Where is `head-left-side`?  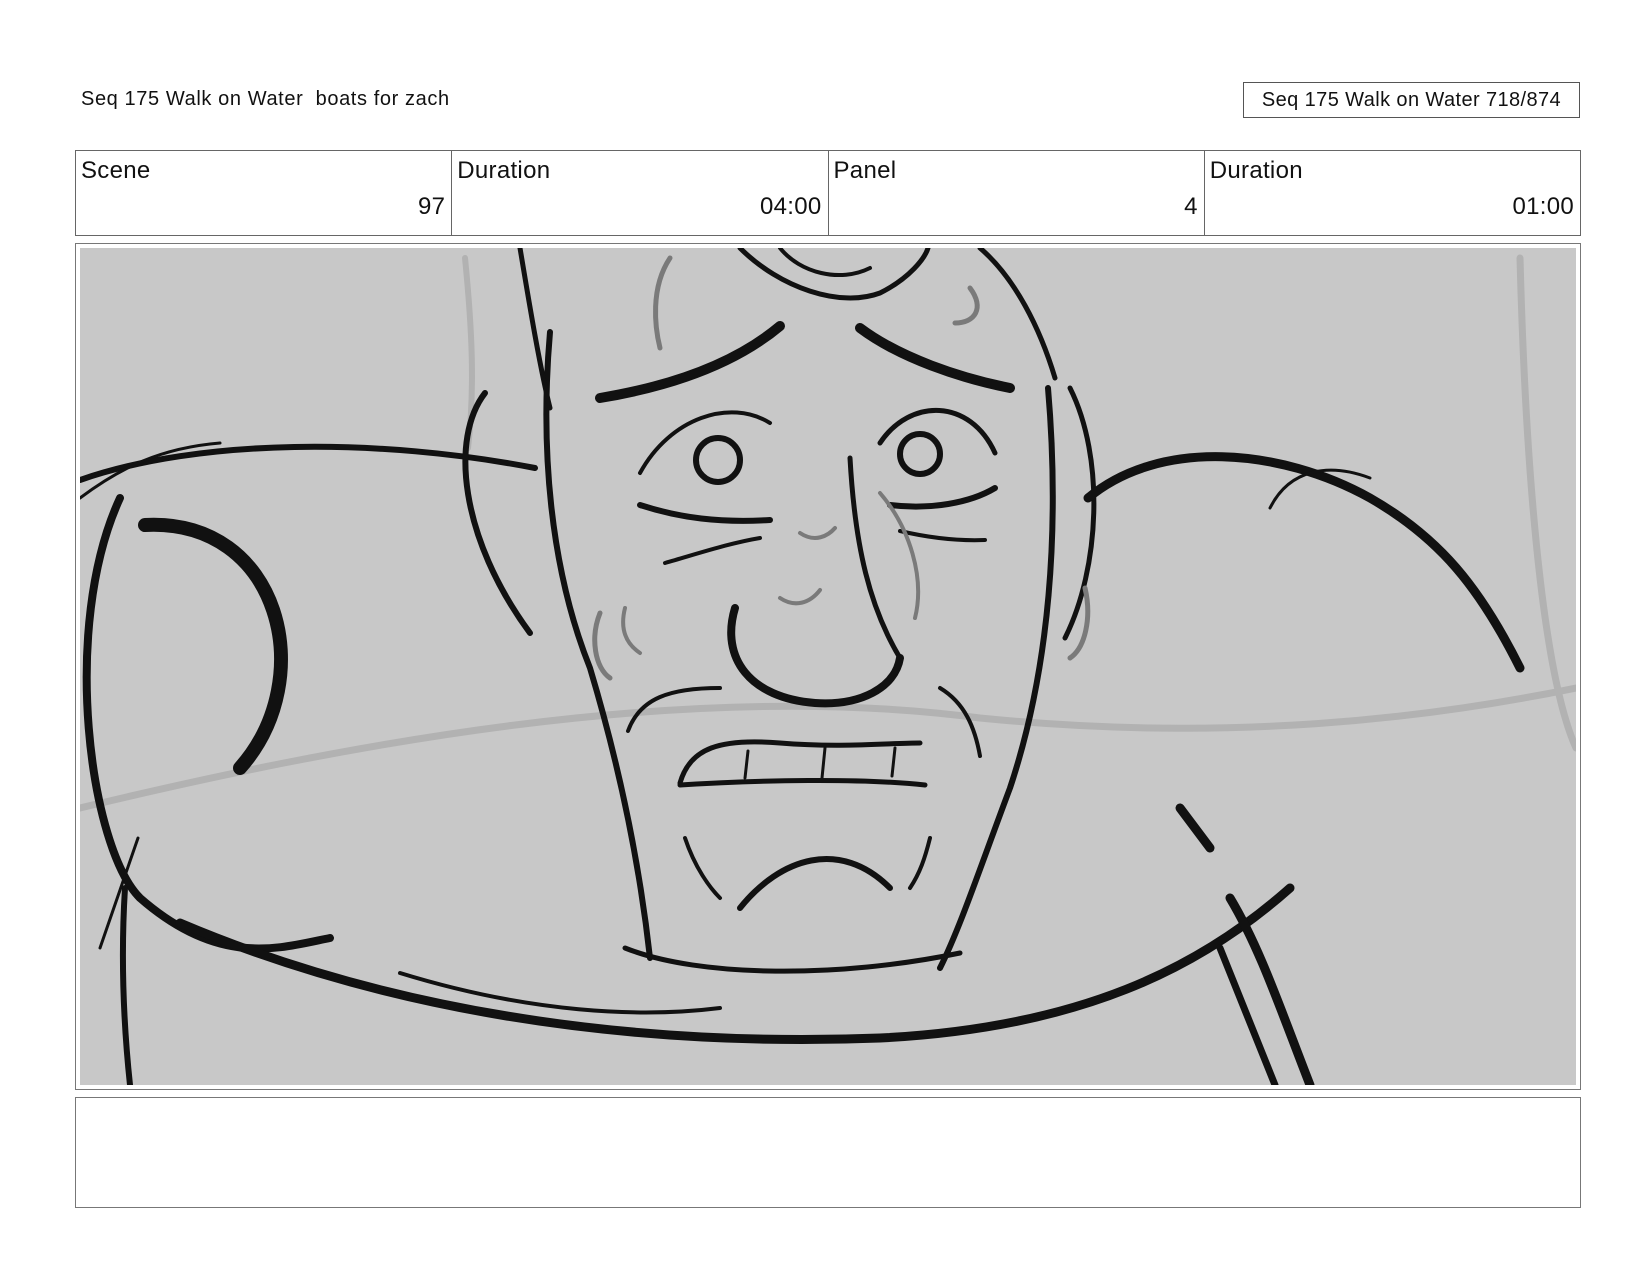 head-left-side is located at coordinates (598, 645).